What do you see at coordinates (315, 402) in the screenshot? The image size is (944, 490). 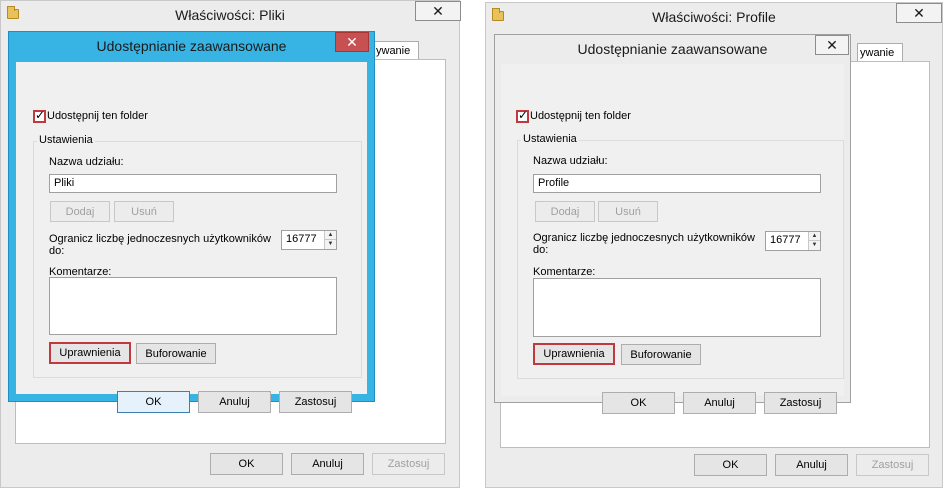 I see `left-dialog-apply-button: Zastosuj` at bounding box center [315, 402].